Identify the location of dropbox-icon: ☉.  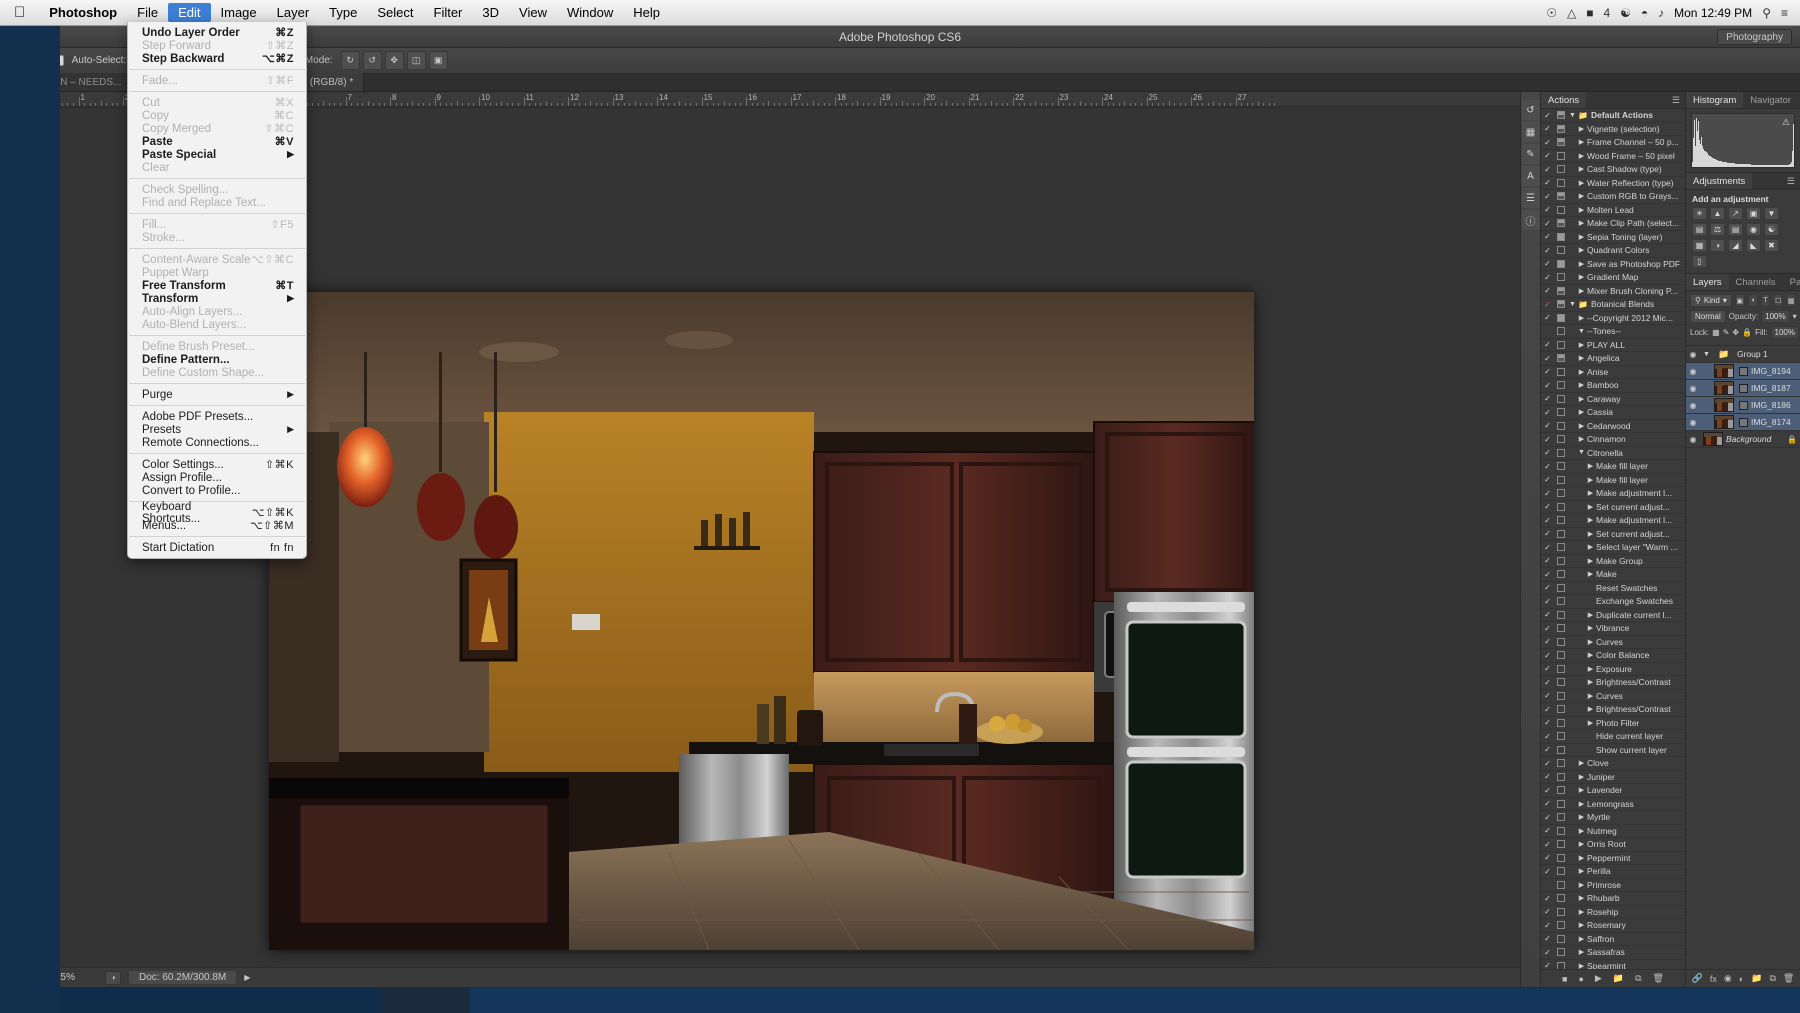
(1551, 13).